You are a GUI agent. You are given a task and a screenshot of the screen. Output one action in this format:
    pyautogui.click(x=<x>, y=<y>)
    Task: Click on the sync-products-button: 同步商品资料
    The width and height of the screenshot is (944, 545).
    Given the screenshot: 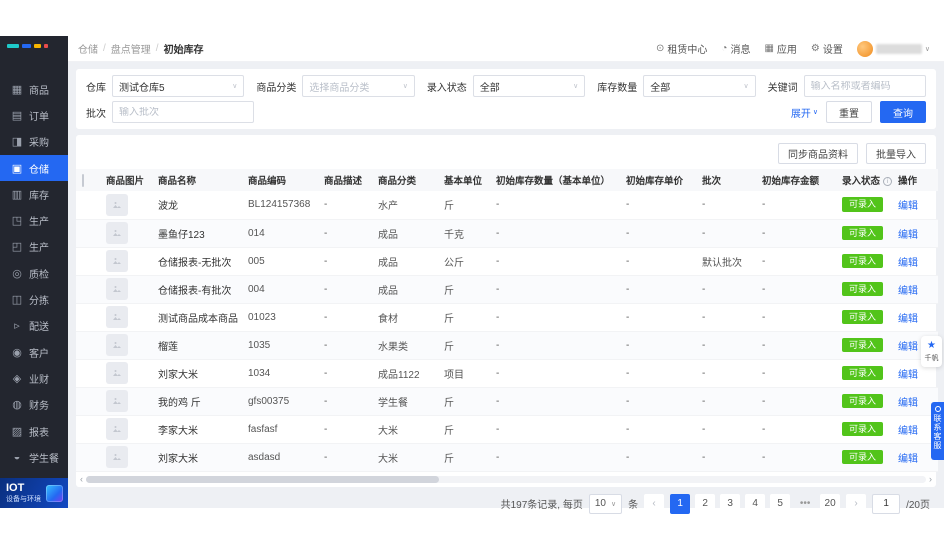 What is the action you would take?
    pyautogui.click(x=818, y=153)
    